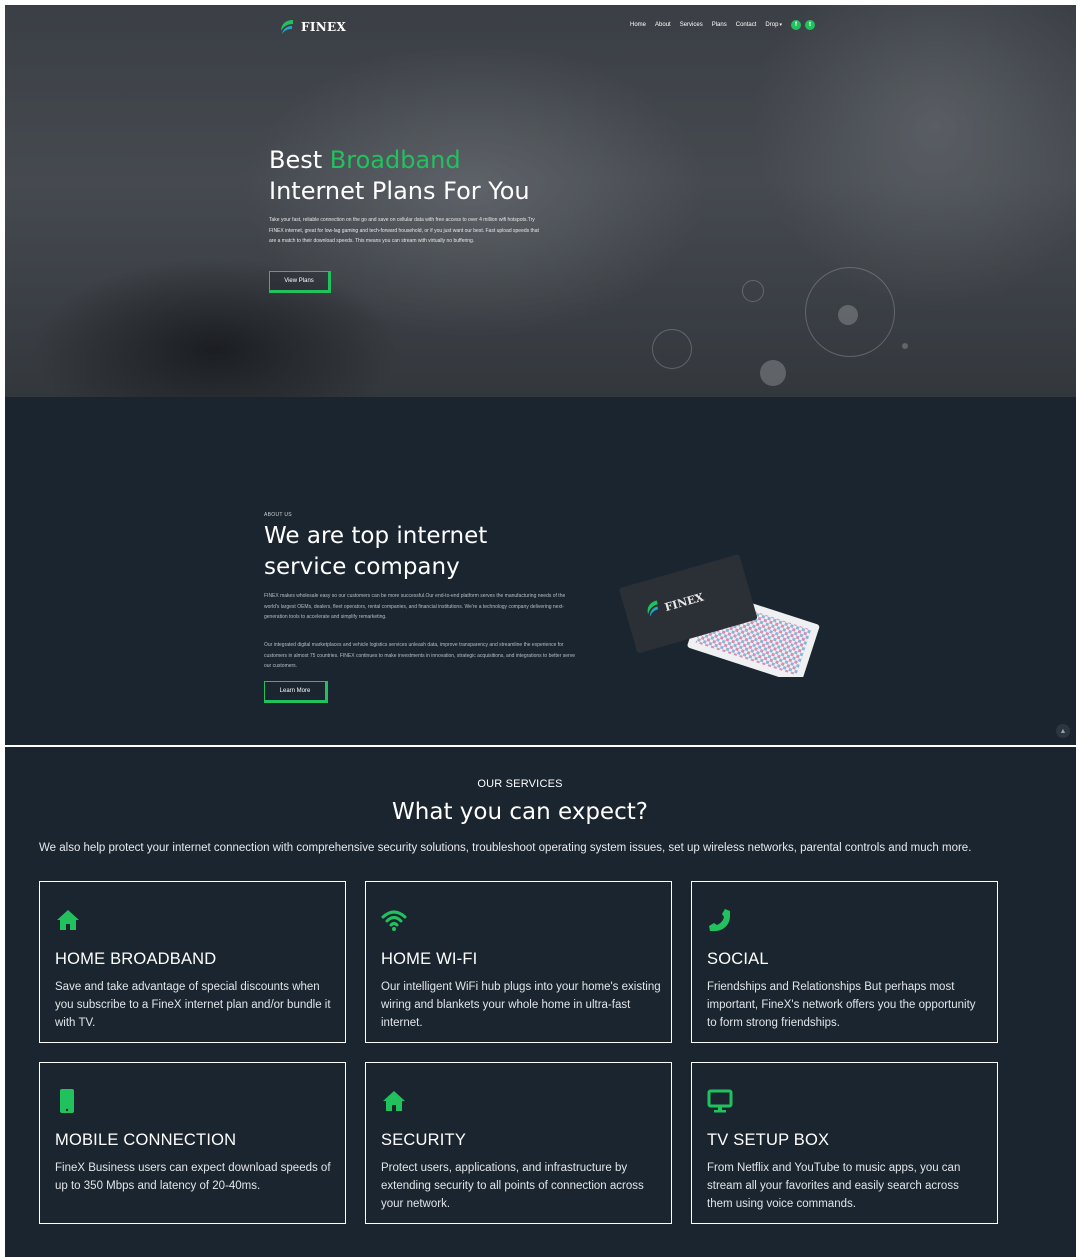  I want to click on nav-link-home: Home, so click(638, 25).